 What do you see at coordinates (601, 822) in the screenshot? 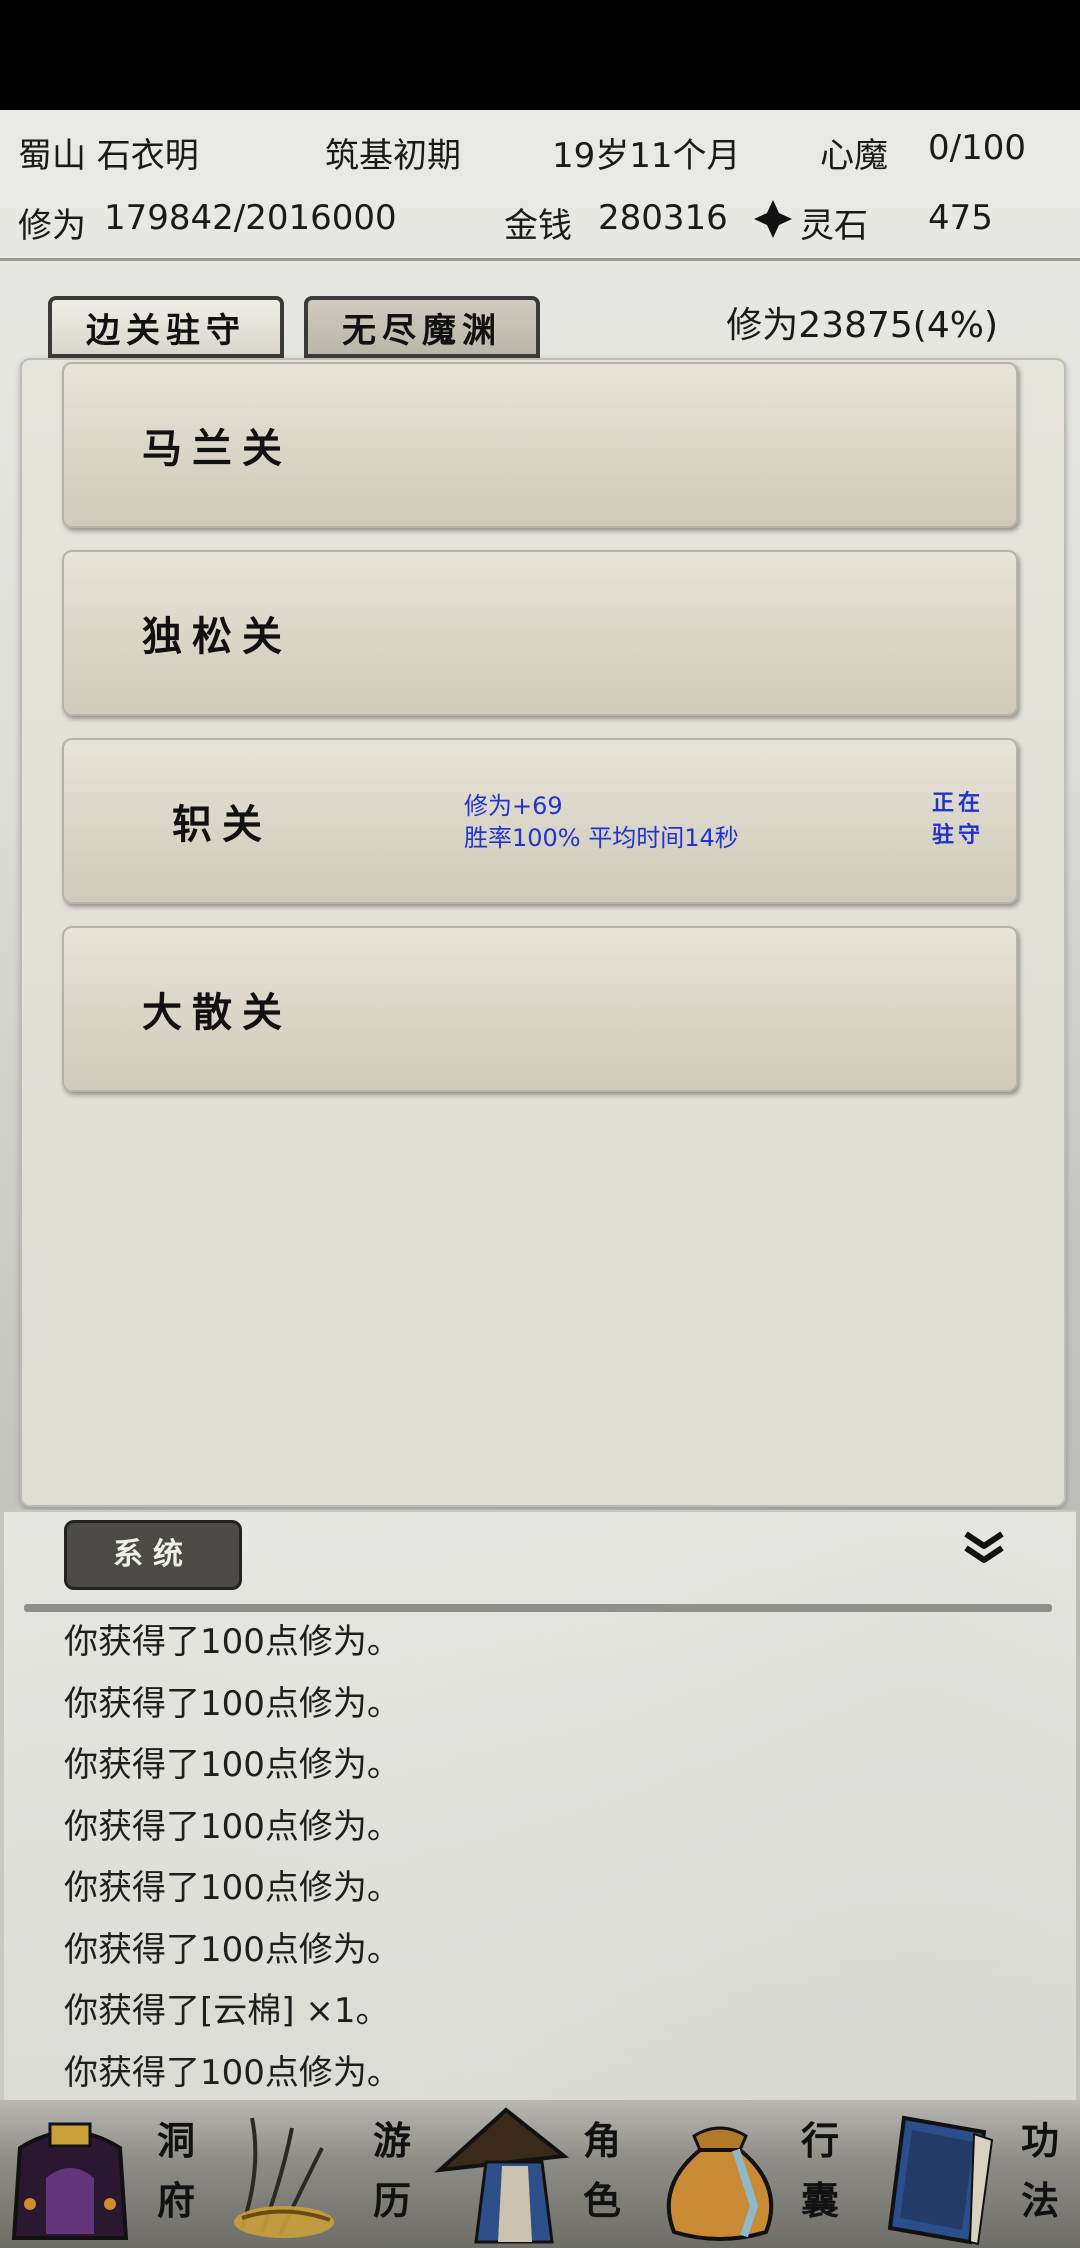
I see `pass-reward: 修为+69 胜率100% 平均时间14秒` at bounding box center [601, 822].